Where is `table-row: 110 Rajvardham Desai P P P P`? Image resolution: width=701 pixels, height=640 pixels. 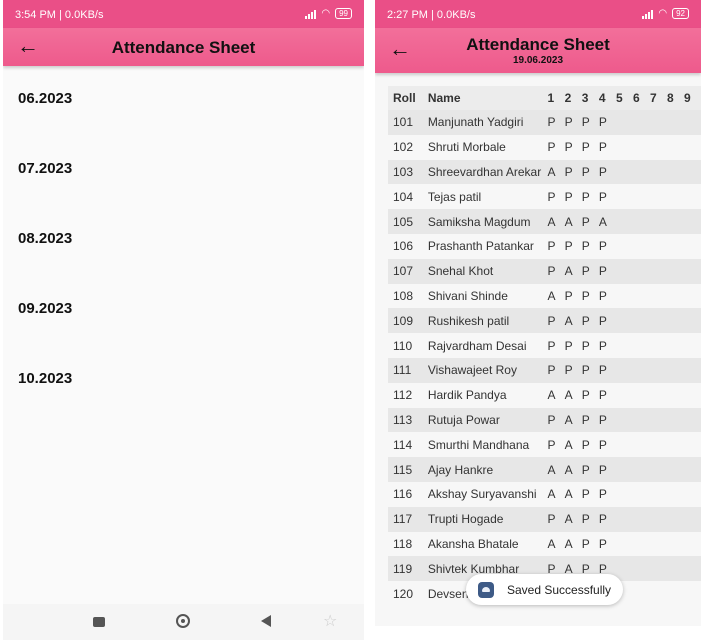 table-row: 110 Rajvardham Desai P P P P is located at coordinates (544, 345).